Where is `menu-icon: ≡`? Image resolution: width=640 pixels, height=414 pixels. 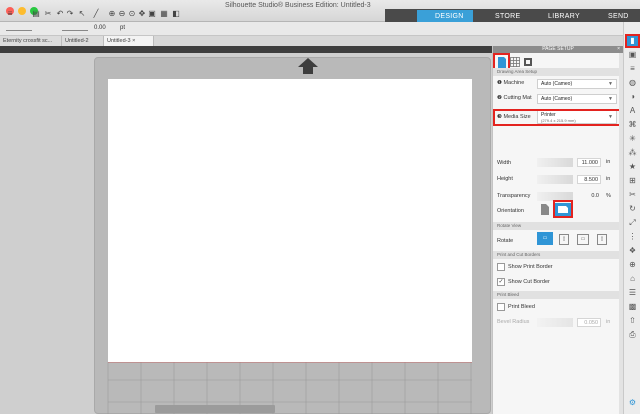 menu-icon: ≡ is located at coordinates (10, 14).